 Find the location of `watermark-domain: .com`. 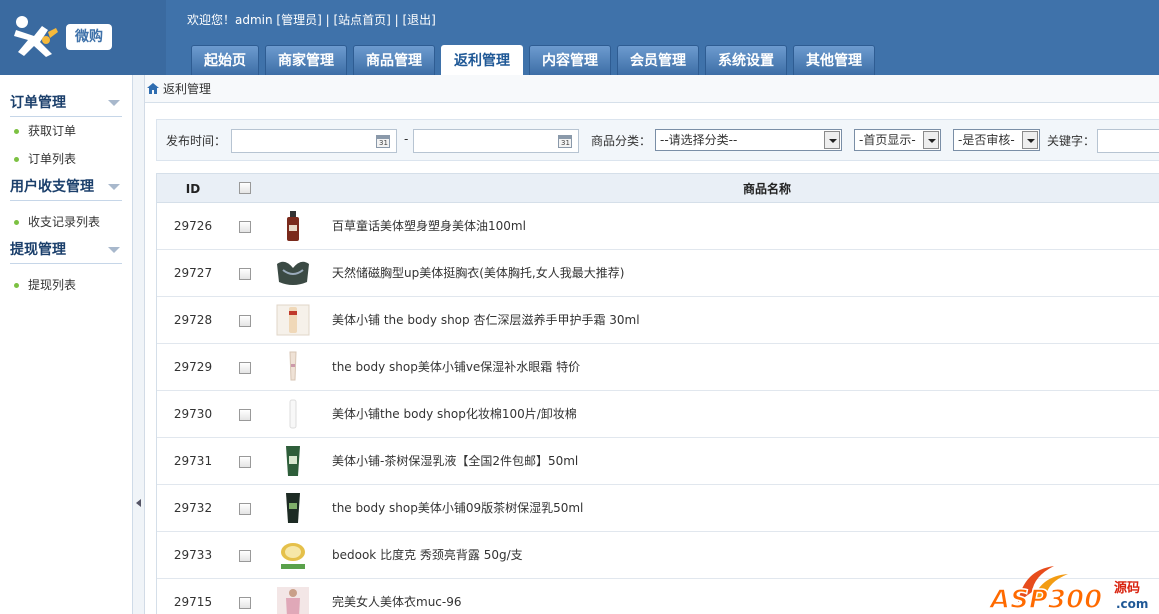

watermark-domain: .com is located at coordinates (1132, 604).